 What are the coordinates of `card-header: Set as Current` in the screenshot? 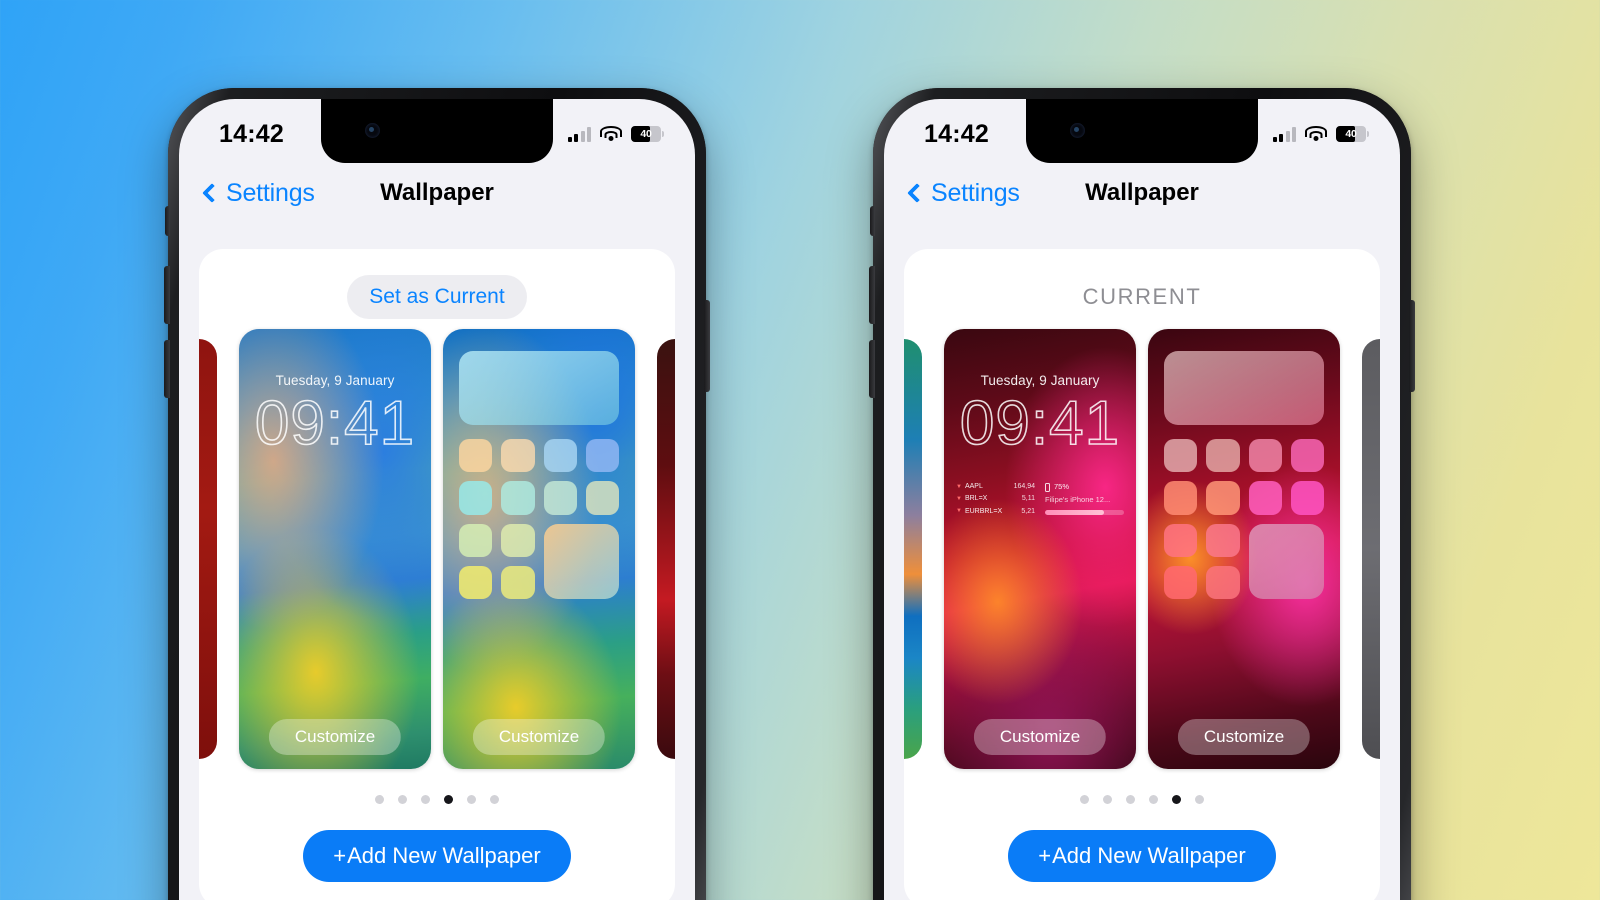 It's located at (437, 297).